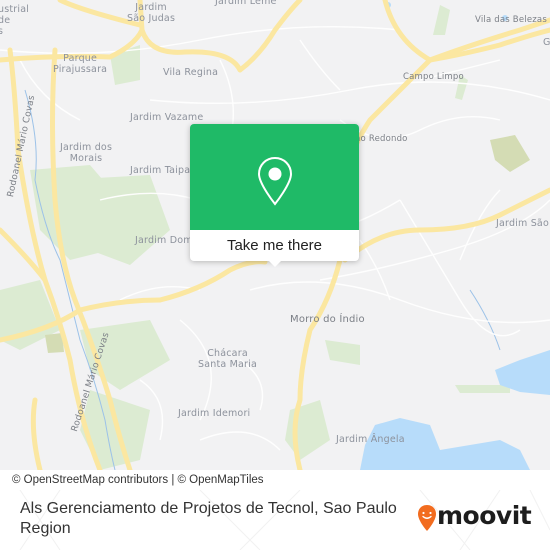  Describe the element at coordinates (214, 413) in the screenshot. I see `map-label-jardim-idemori: Jardim Idemori` at that location.